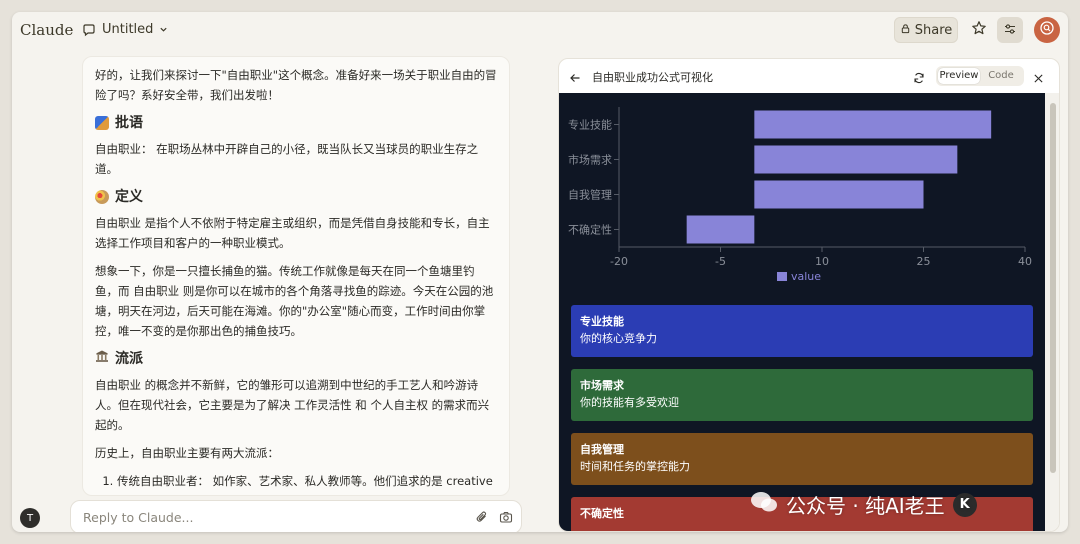 The image size is (1080, 544). I want to click on star-button, so click(979, 30).